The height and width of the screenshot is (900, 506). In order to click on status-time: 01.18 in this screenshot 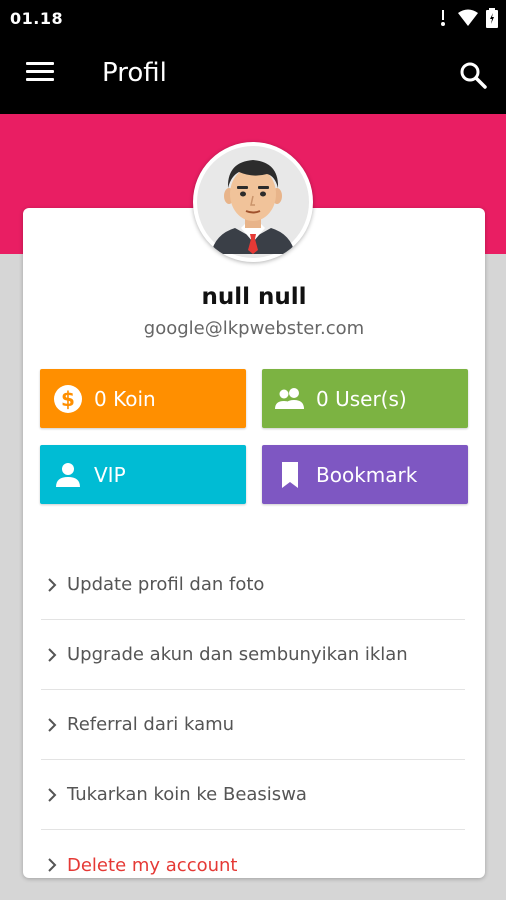, I will do `click(37, 18)`.